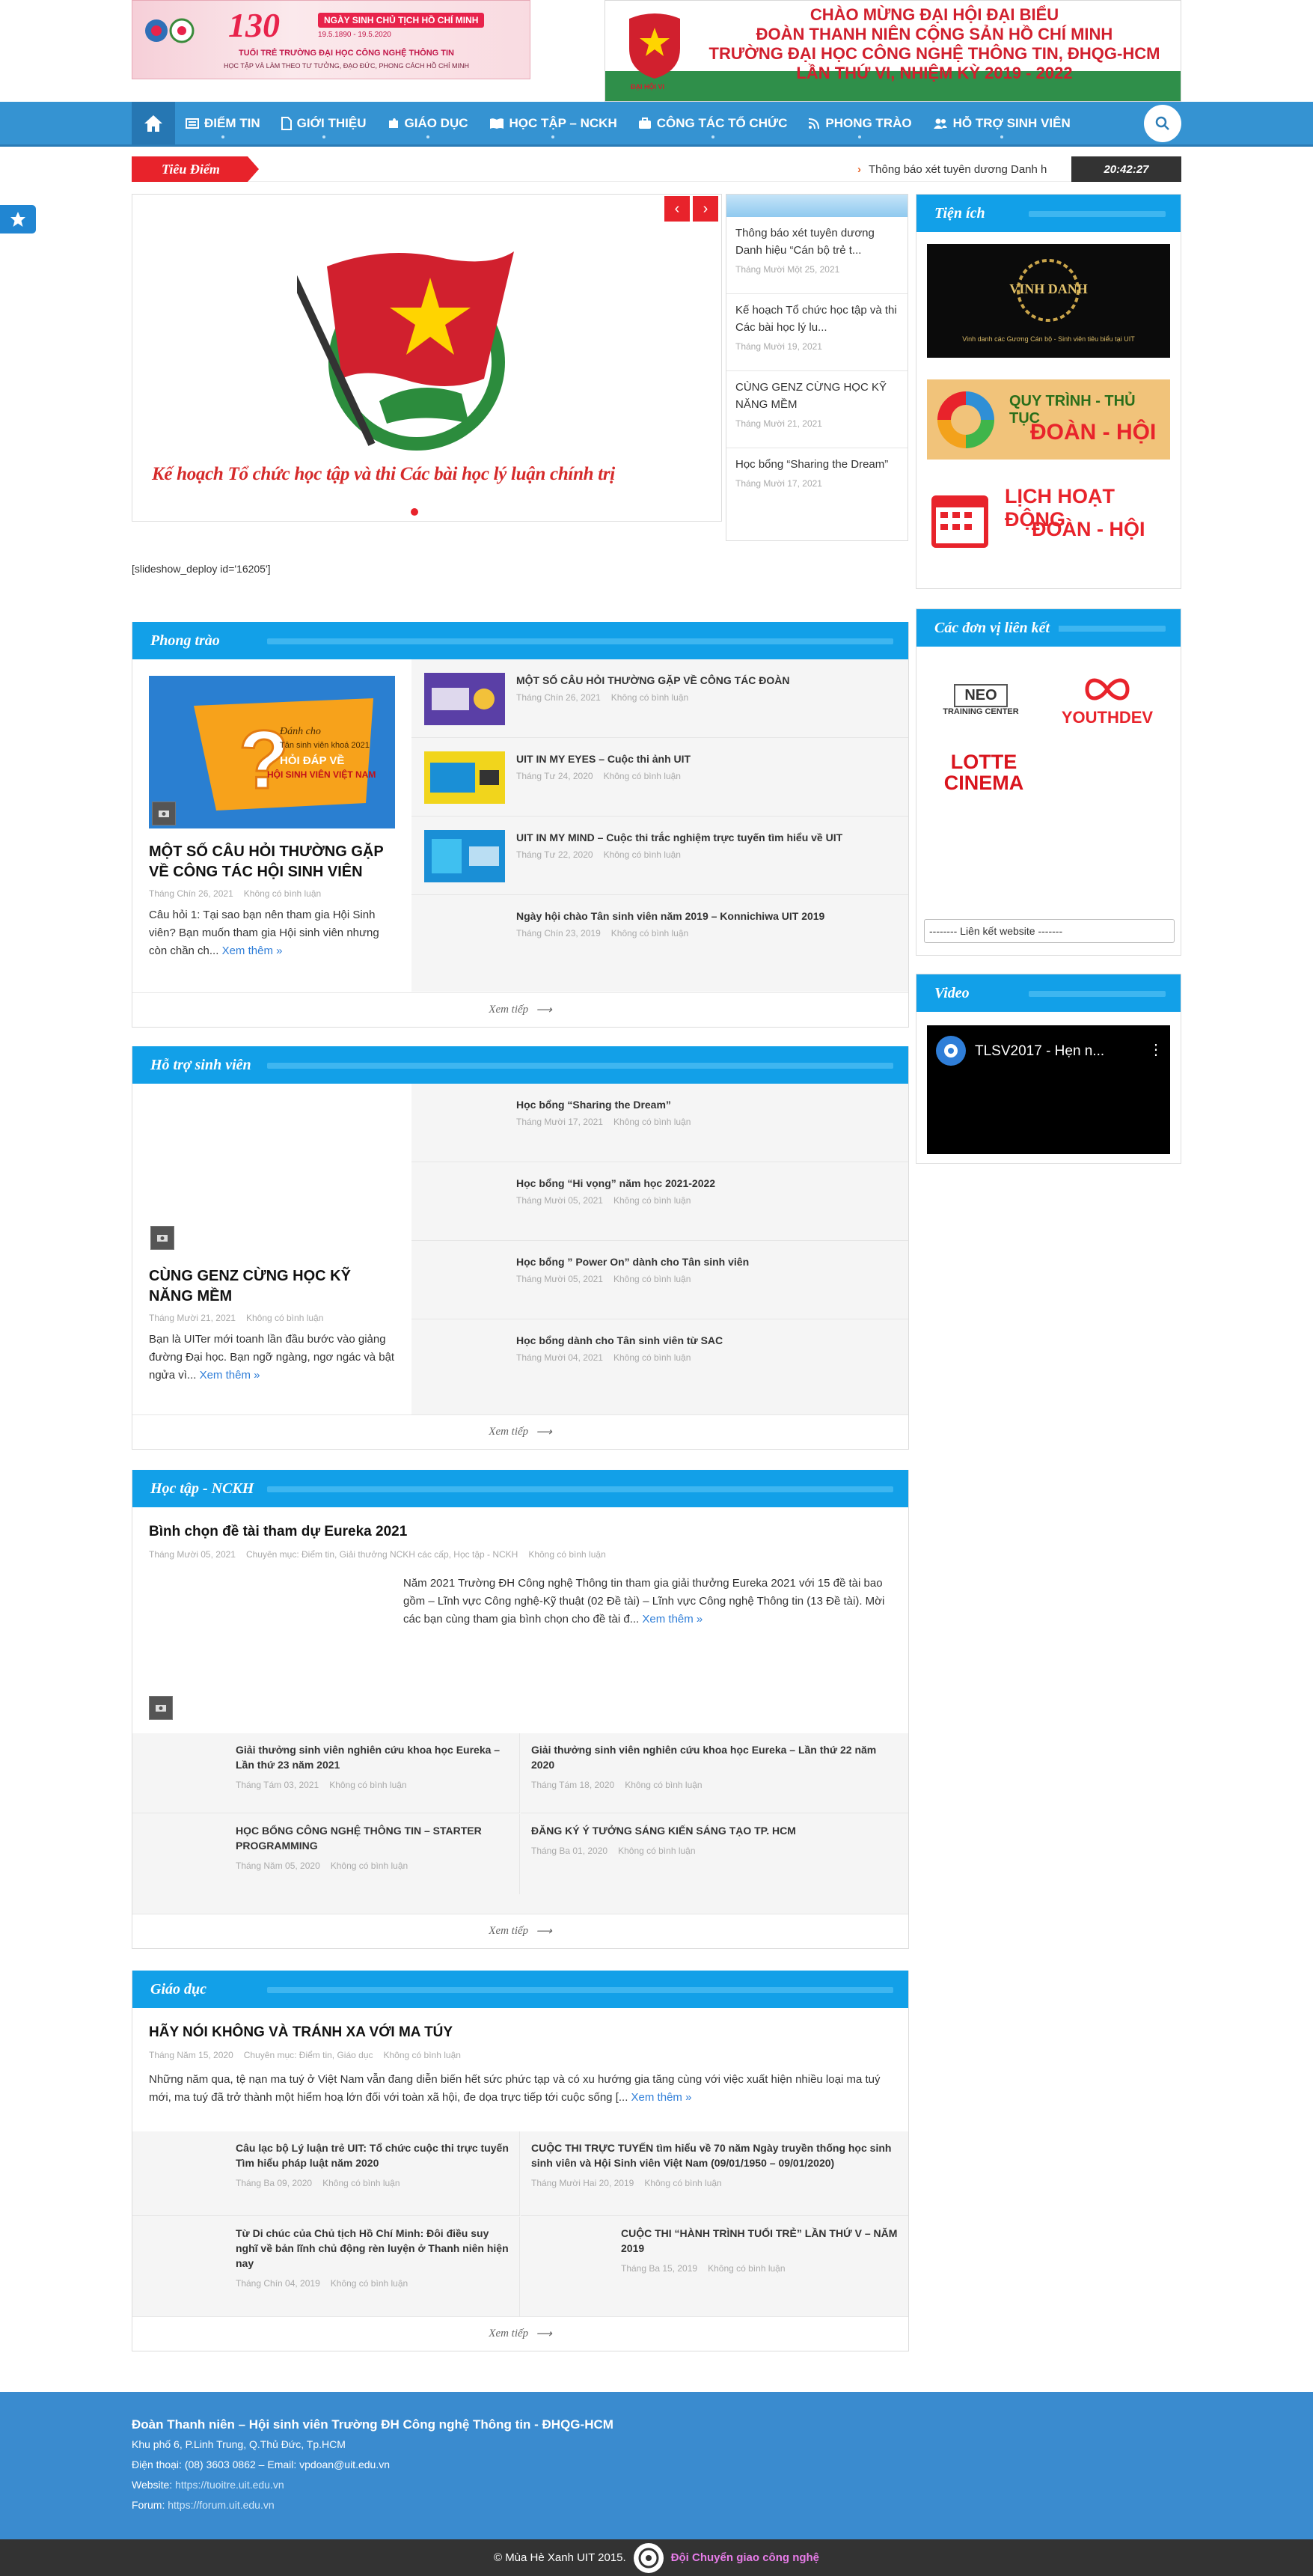 This screenshot has height=2576, width=1313. Describe the element at coordinates (677, 209) in the screenshot. I see `slider-prev-button: ‹` at that location.